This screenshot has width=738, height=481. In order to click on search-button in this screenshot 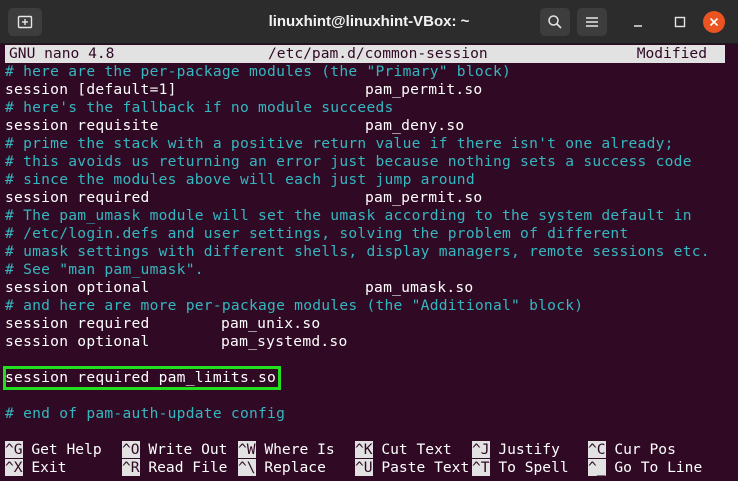, I will do `click(555, 22)`.